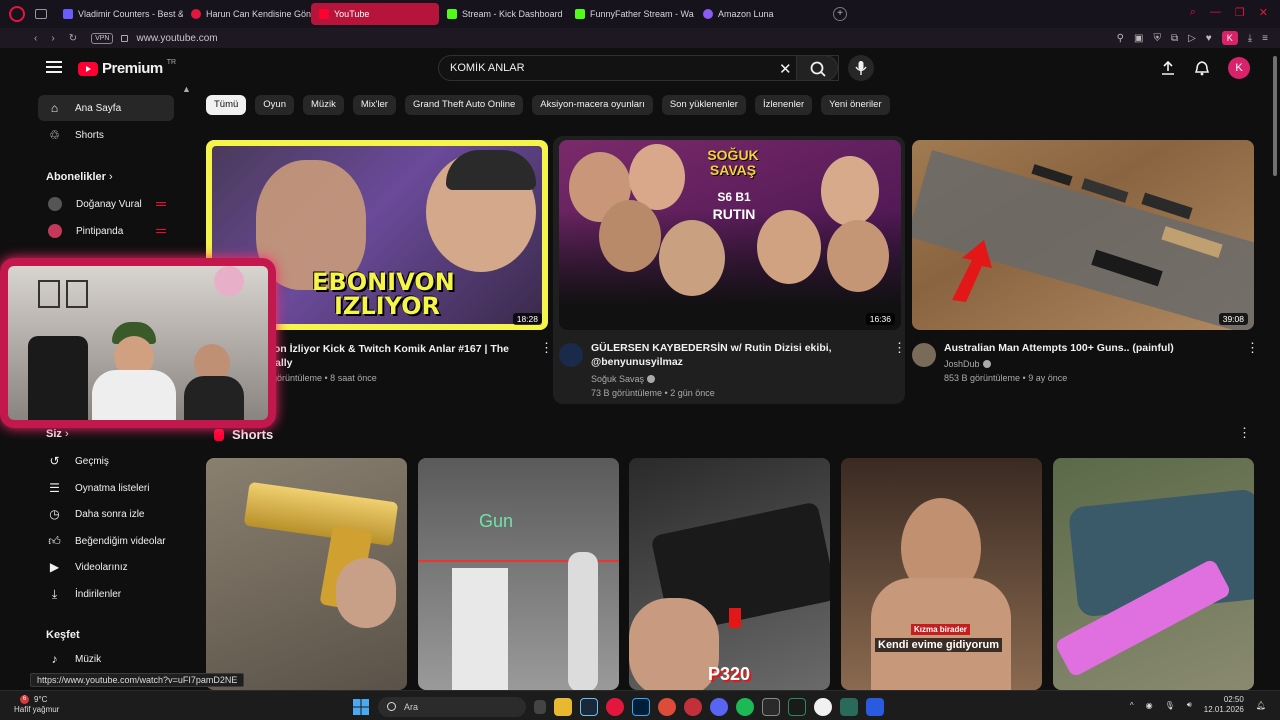 This screenshot has height=720, width=1280. I want to click on sidebar-item-liked-videos: 👍︎ Beğendiğim videolar, so click(106, 541).